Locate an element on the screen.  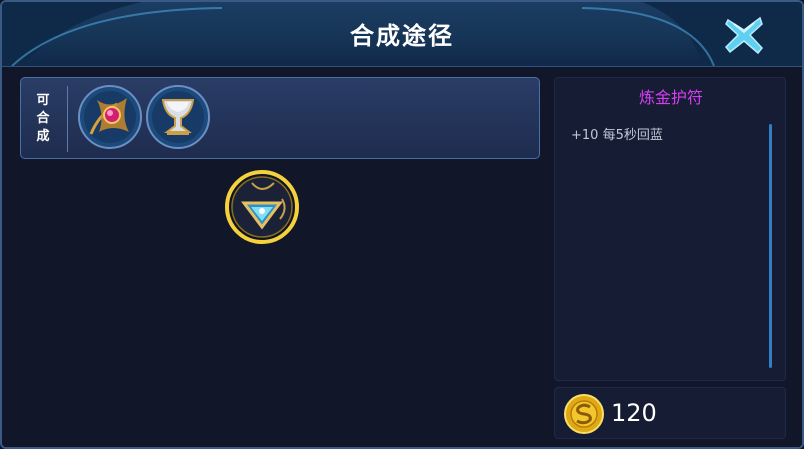
price-panel: 120 is located at coordinates (670, 413).